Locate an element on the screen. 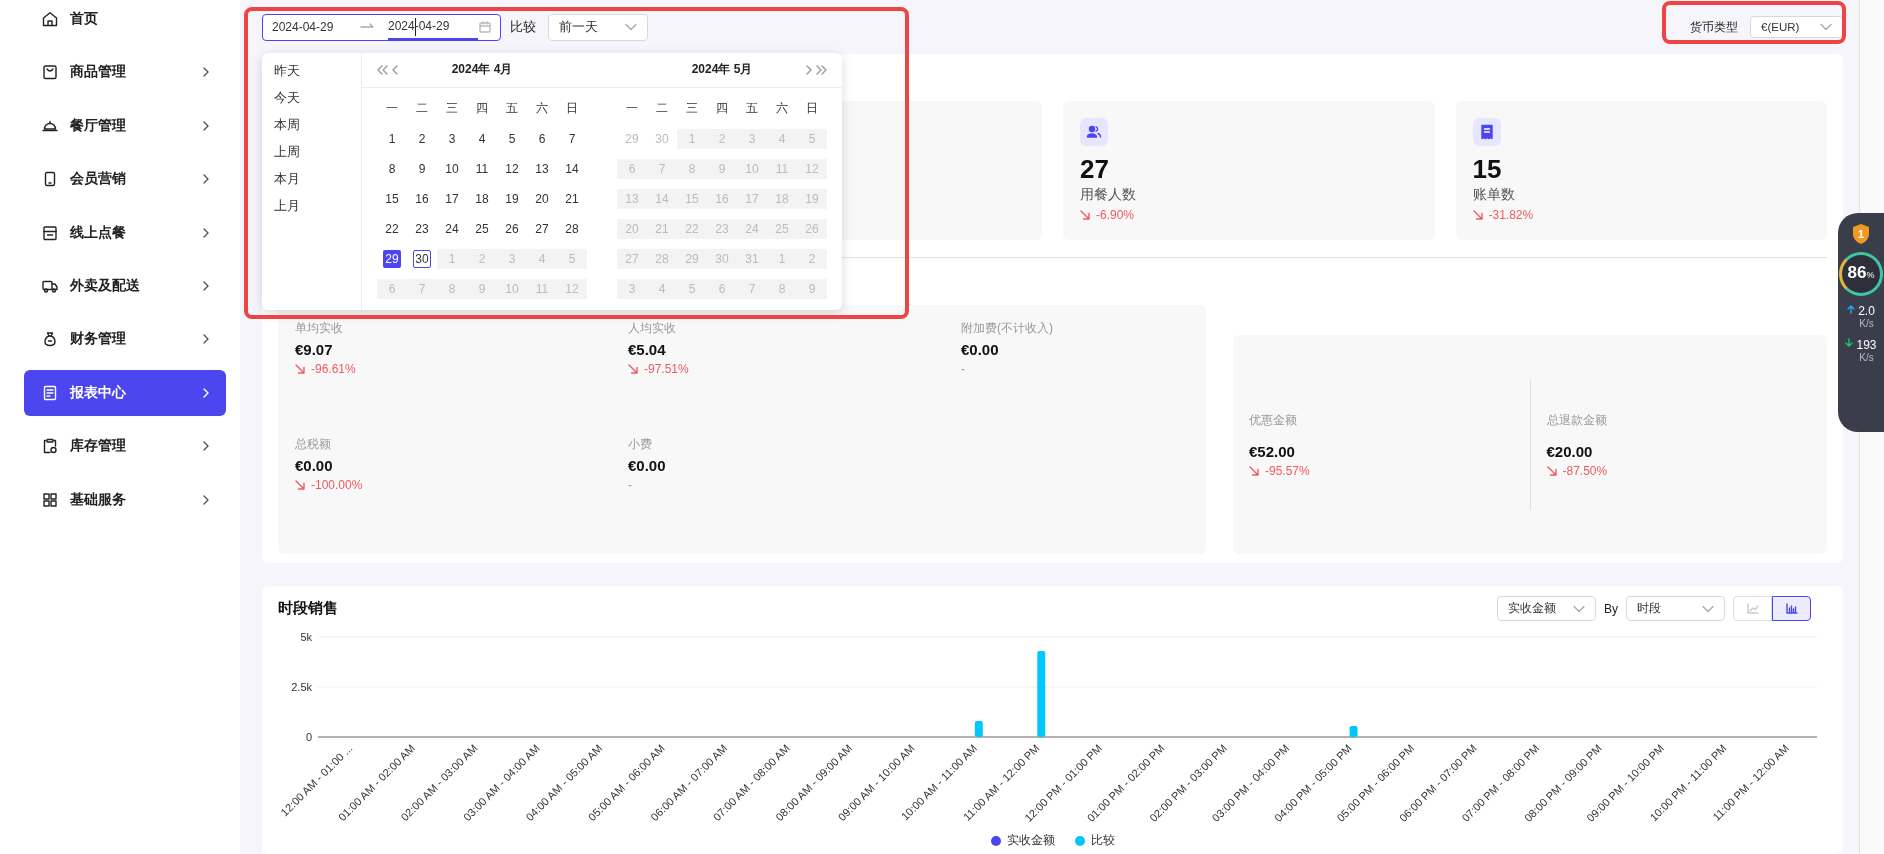  summary-value: 27 is located at coordinates (1094, 169).